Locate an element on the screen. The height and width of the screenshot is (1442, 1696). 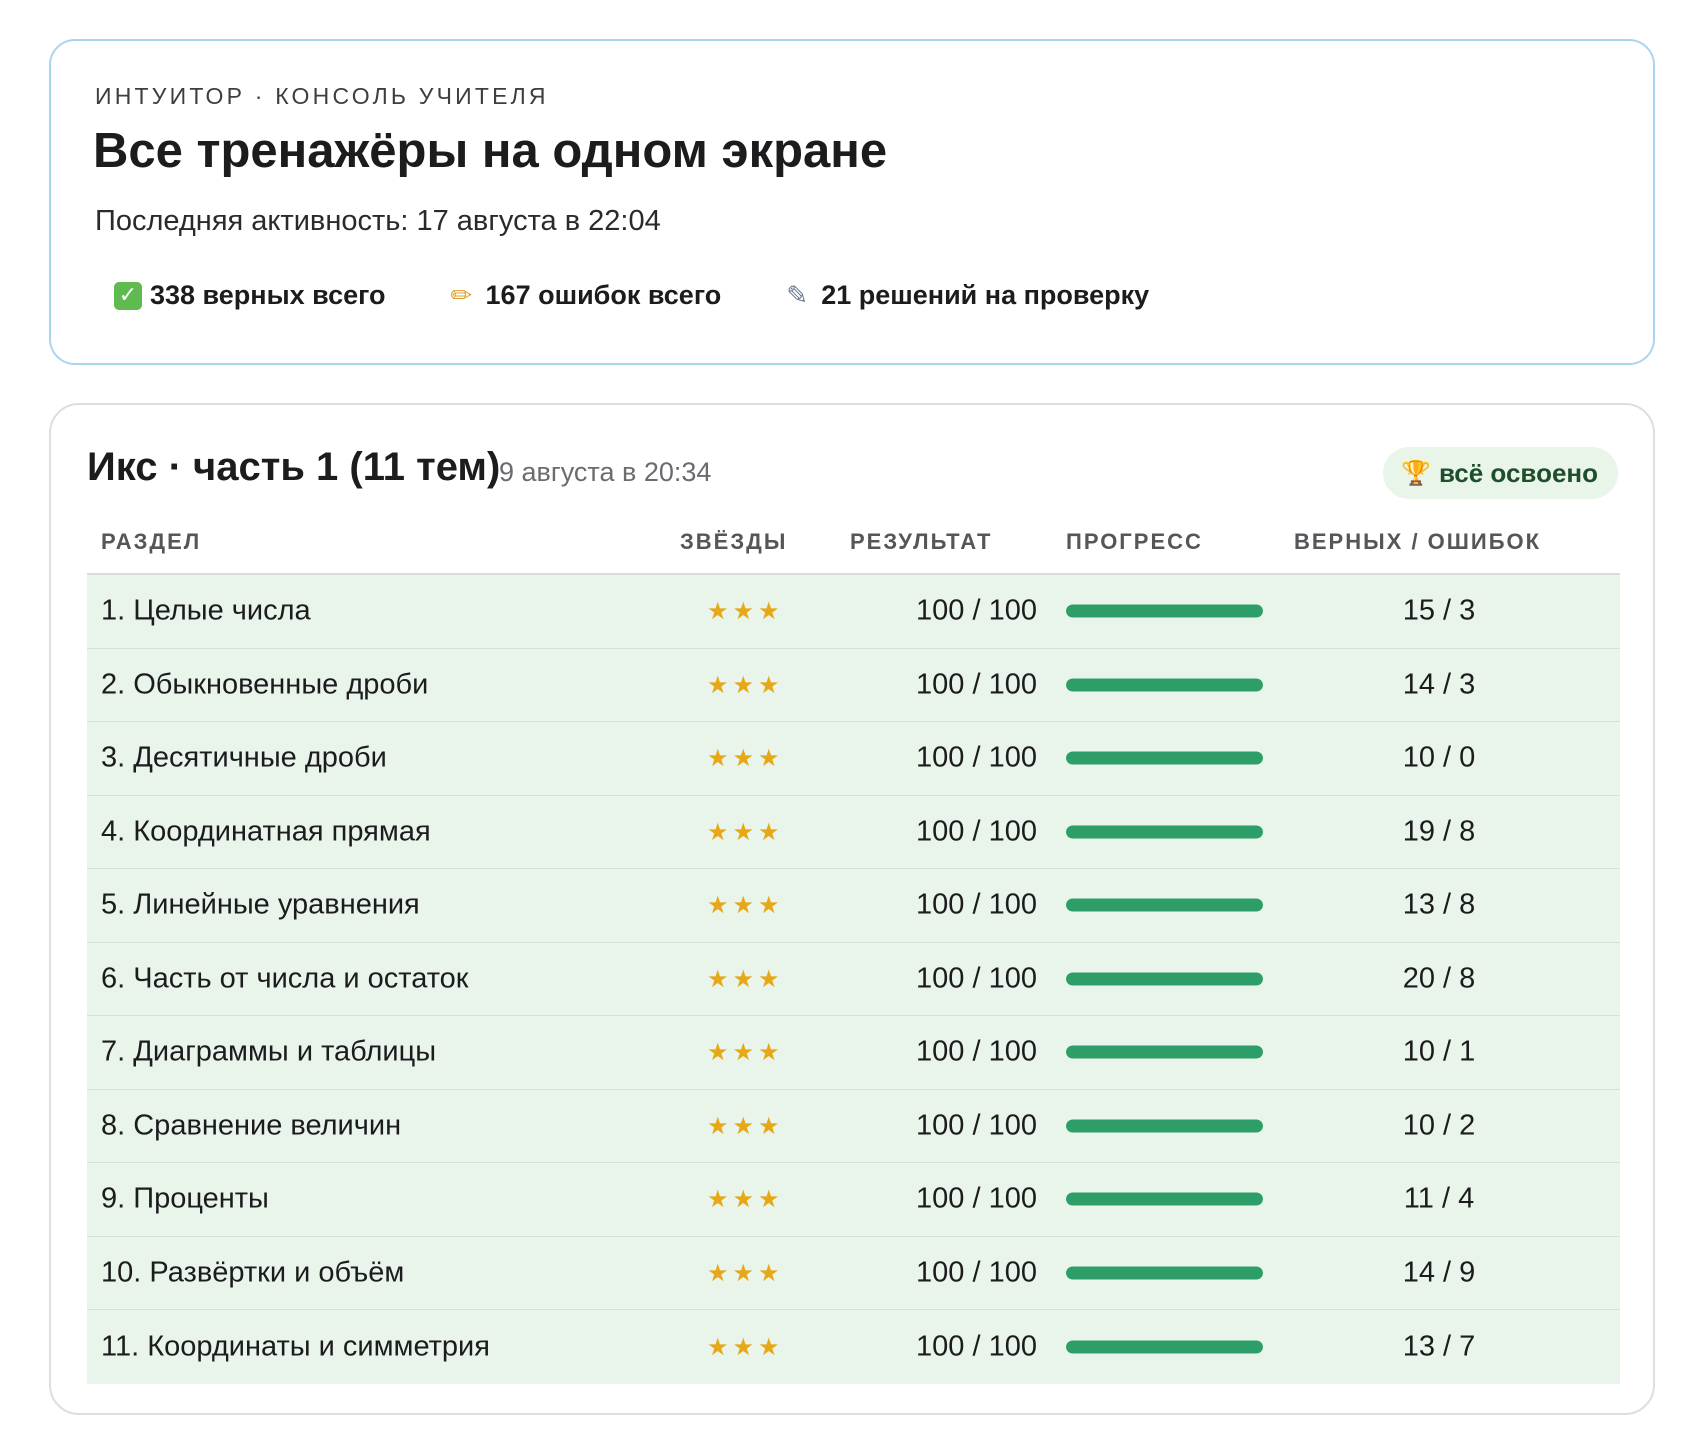
topic-name: 1. Целые числа is located at coordinates (206, 610).